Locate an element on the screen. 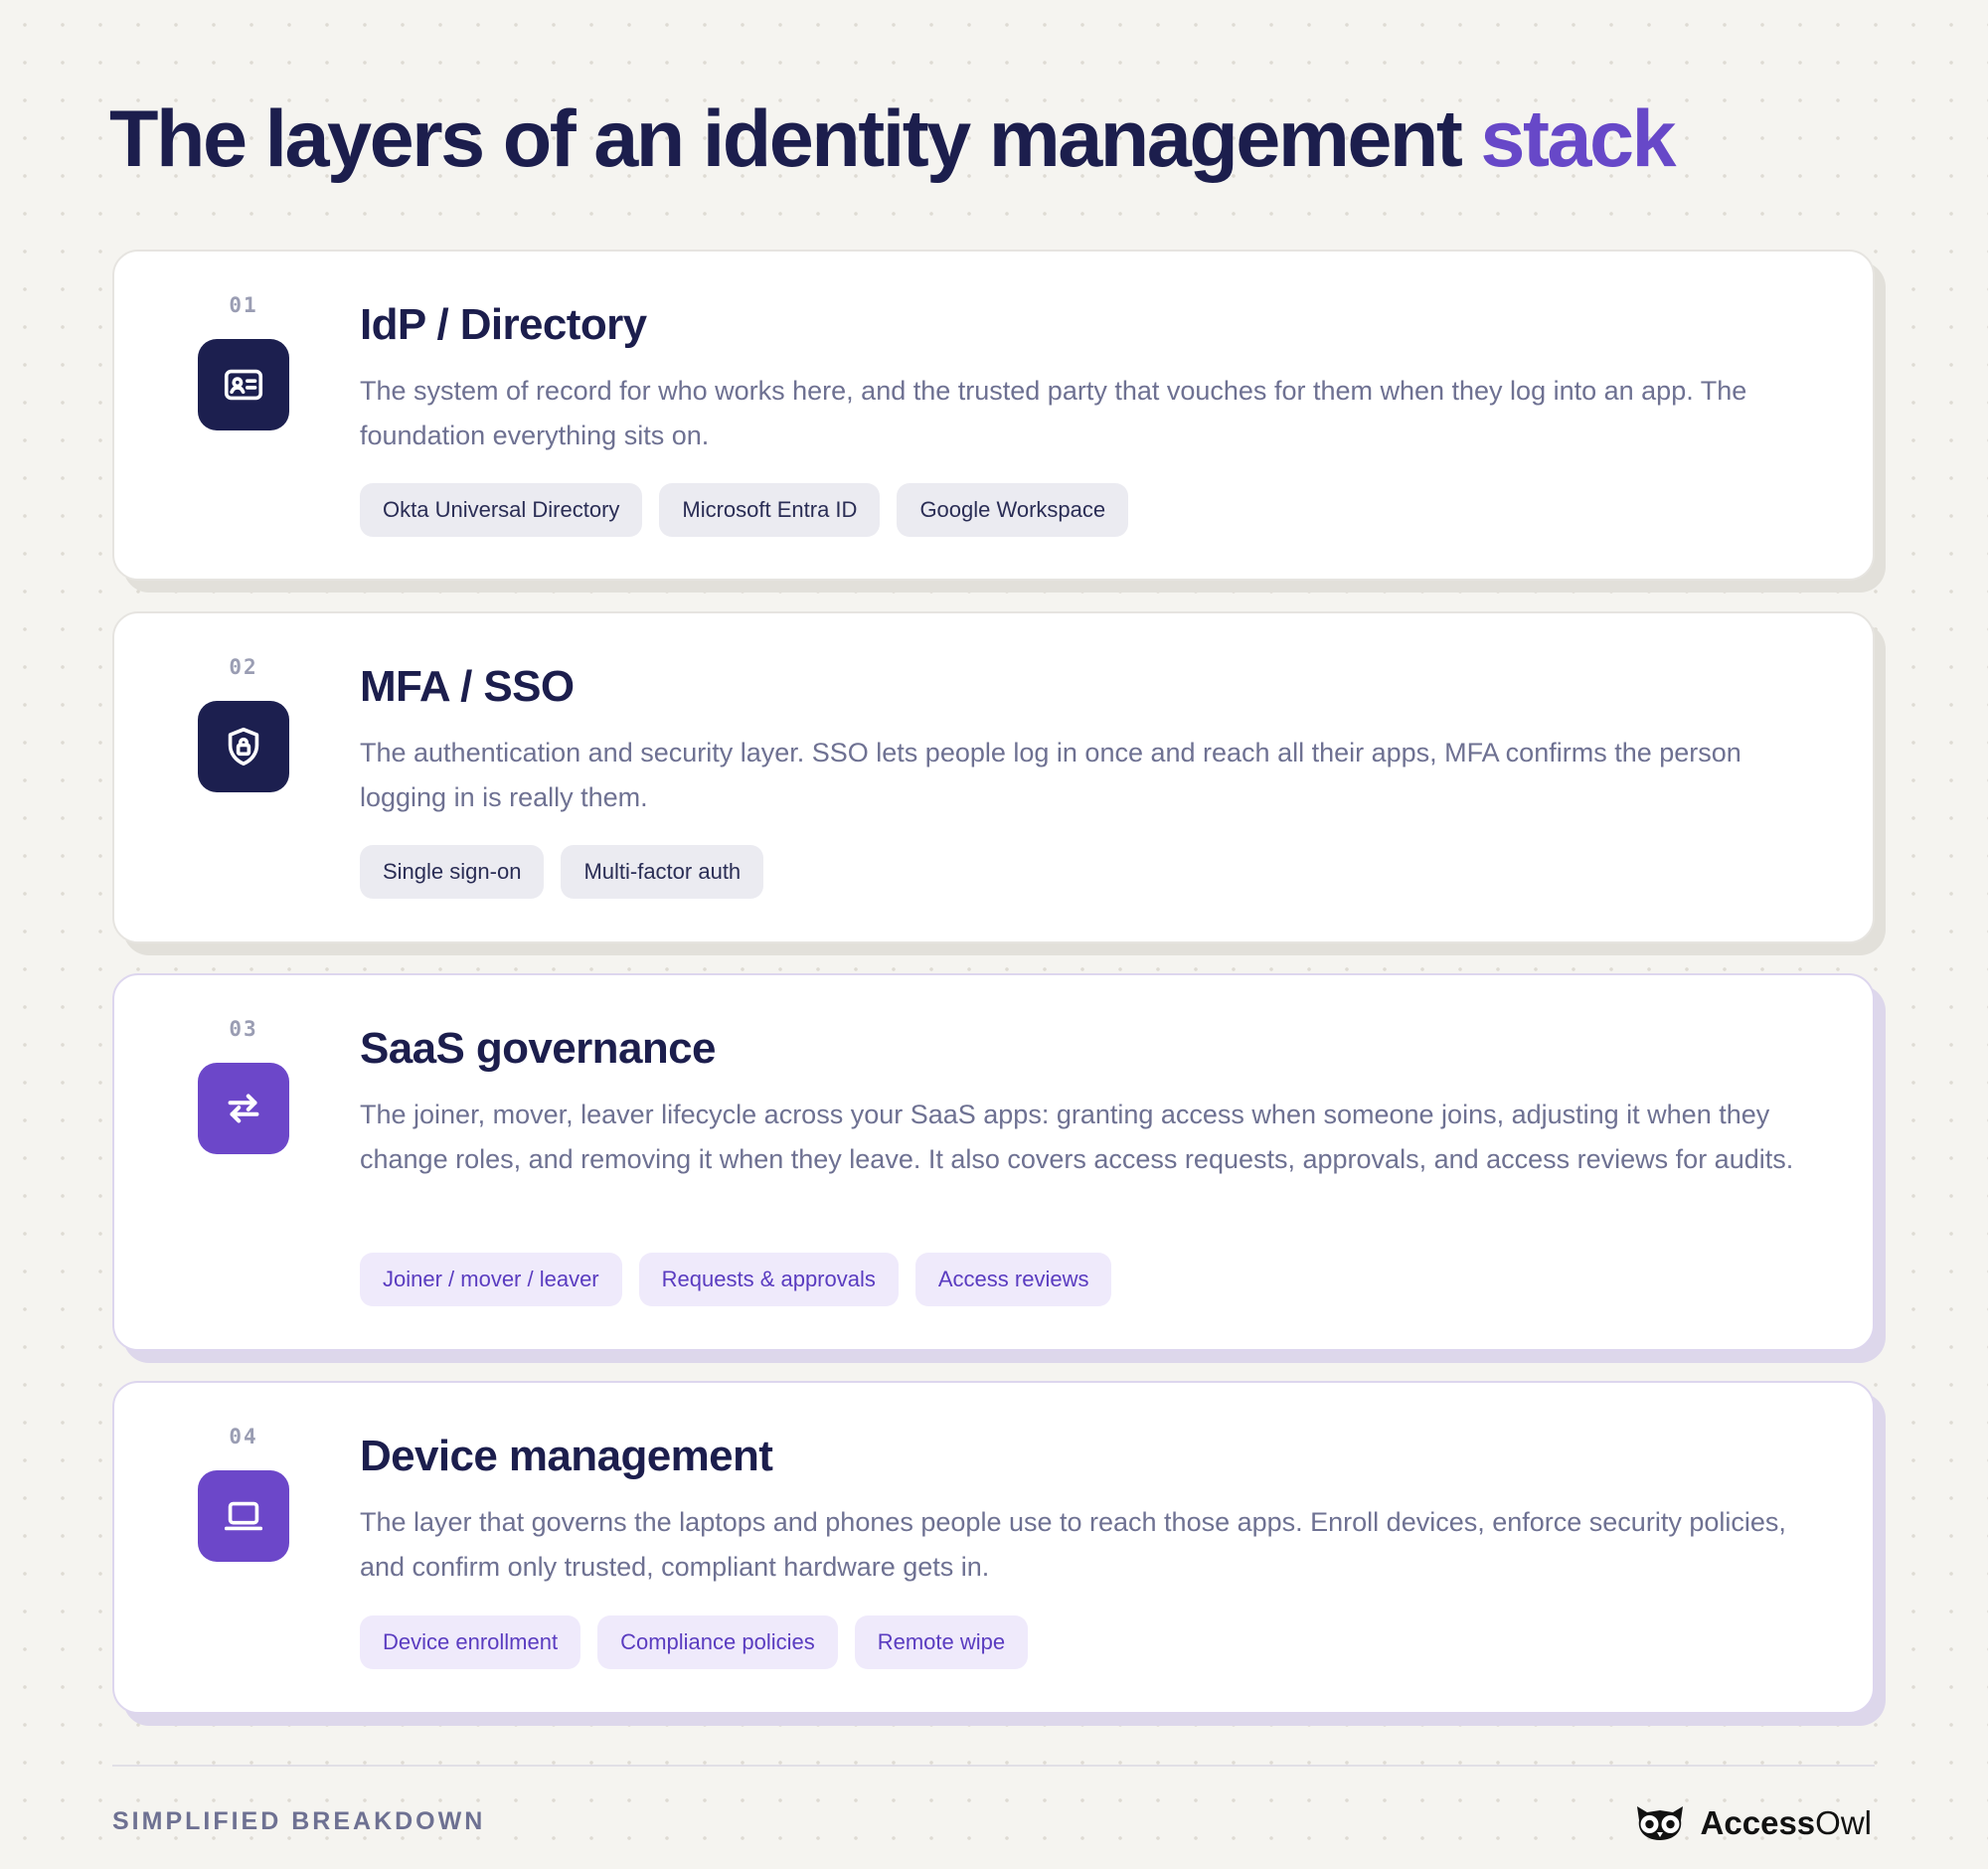 The image size is (1988, 1869). layer-heading: IdP / Directory is located at coordinates (503, 324).